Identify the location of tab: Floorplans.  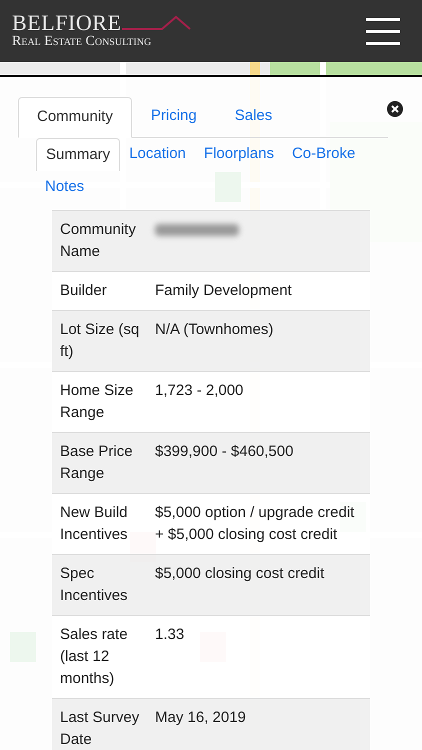
(238, 154).